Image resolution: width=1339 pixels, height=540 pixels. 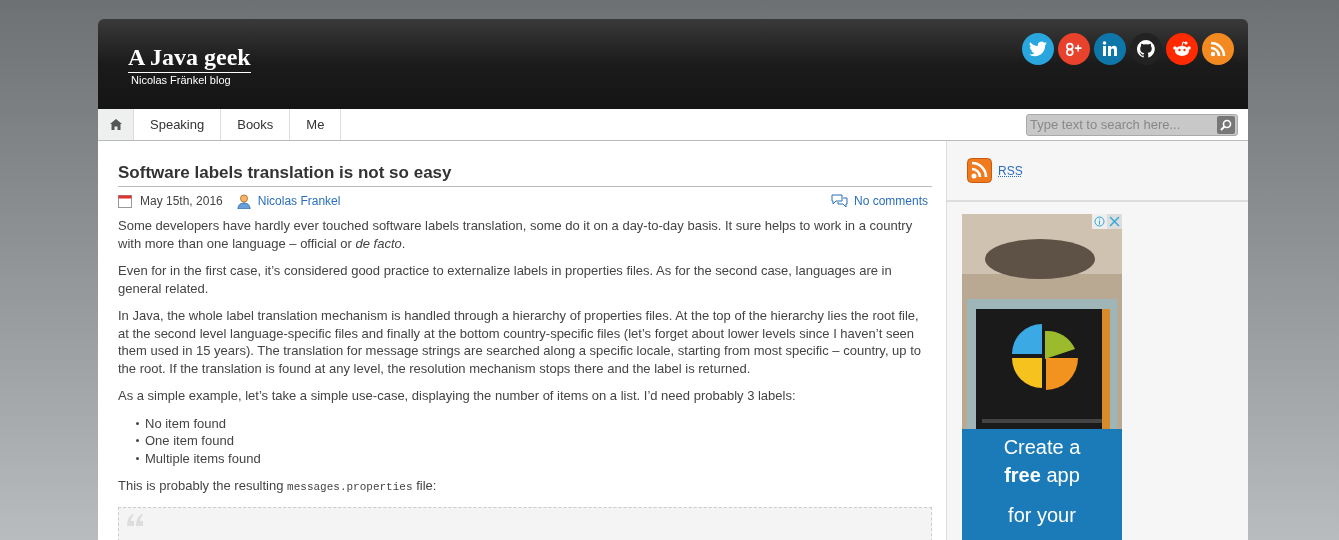 What do you see at coordinates (839, 201) in the screenshot?
I see `speech-bubbles-icon` at bounding box center [839, 201].